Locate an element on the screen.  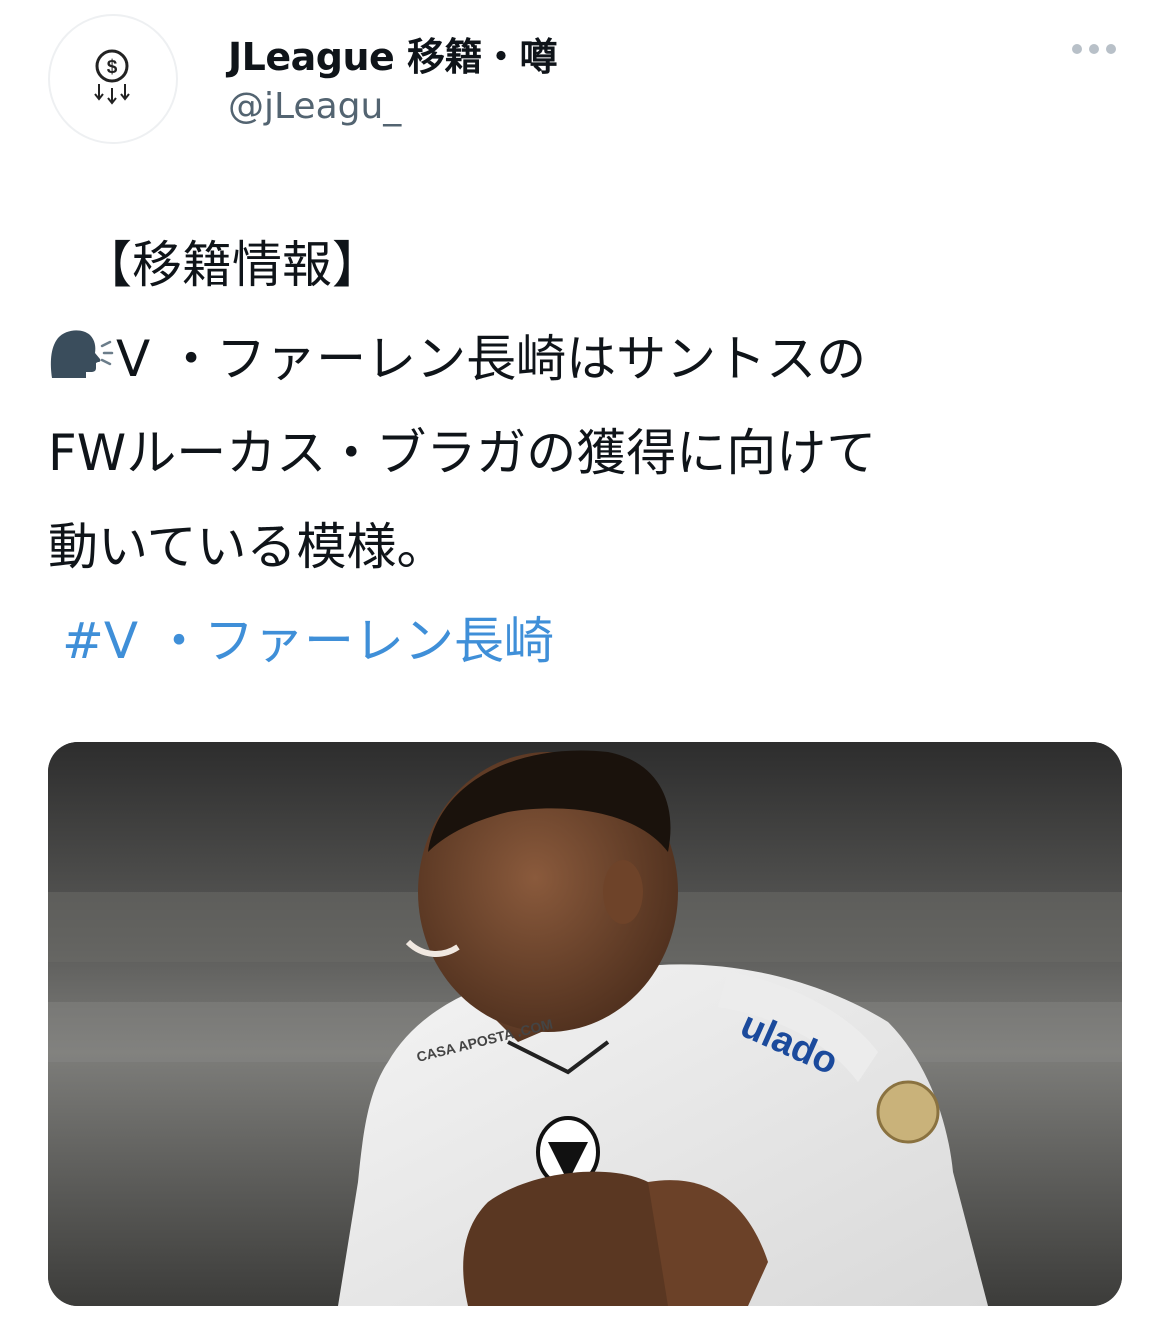
author-display-name: JLeague 移籍・噂 is located at coordinates (393, 53).